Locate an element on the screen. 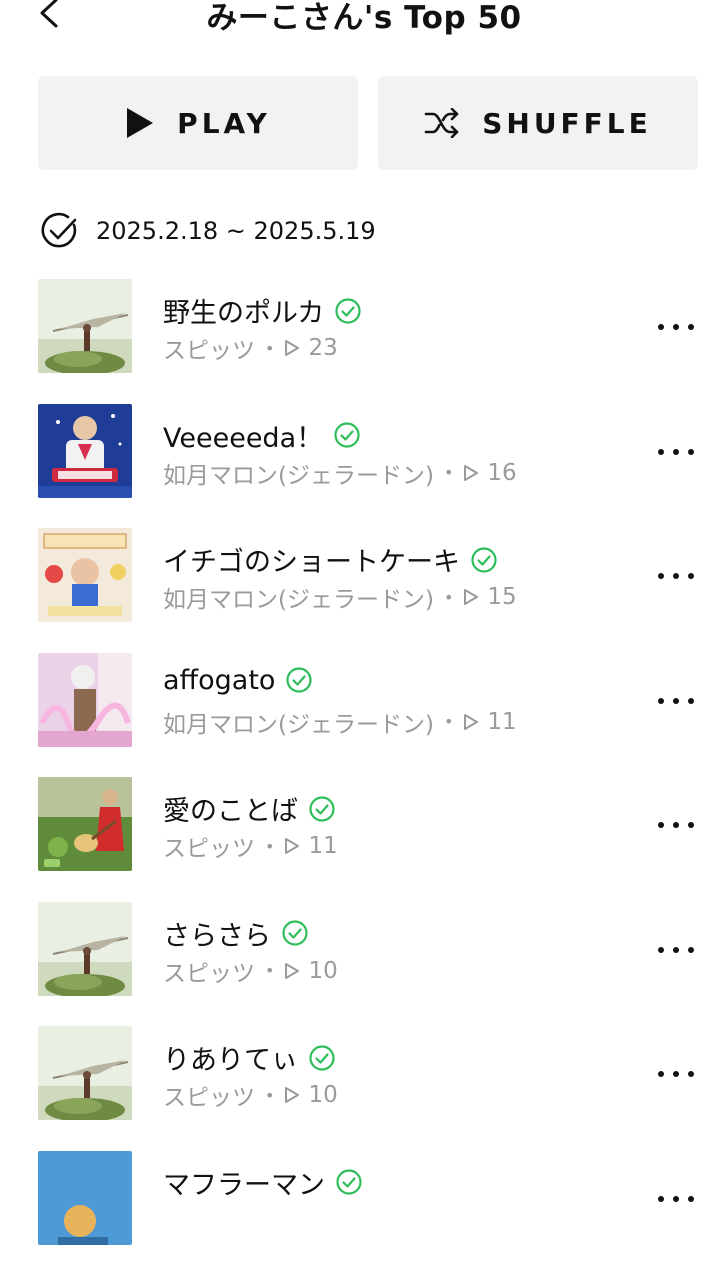 The height and width of the screenshot is (1275, 728). track-row: Veeeeeda！ 如月マロン(ジェラードン) • 16 is located at coordinates (364, 466).